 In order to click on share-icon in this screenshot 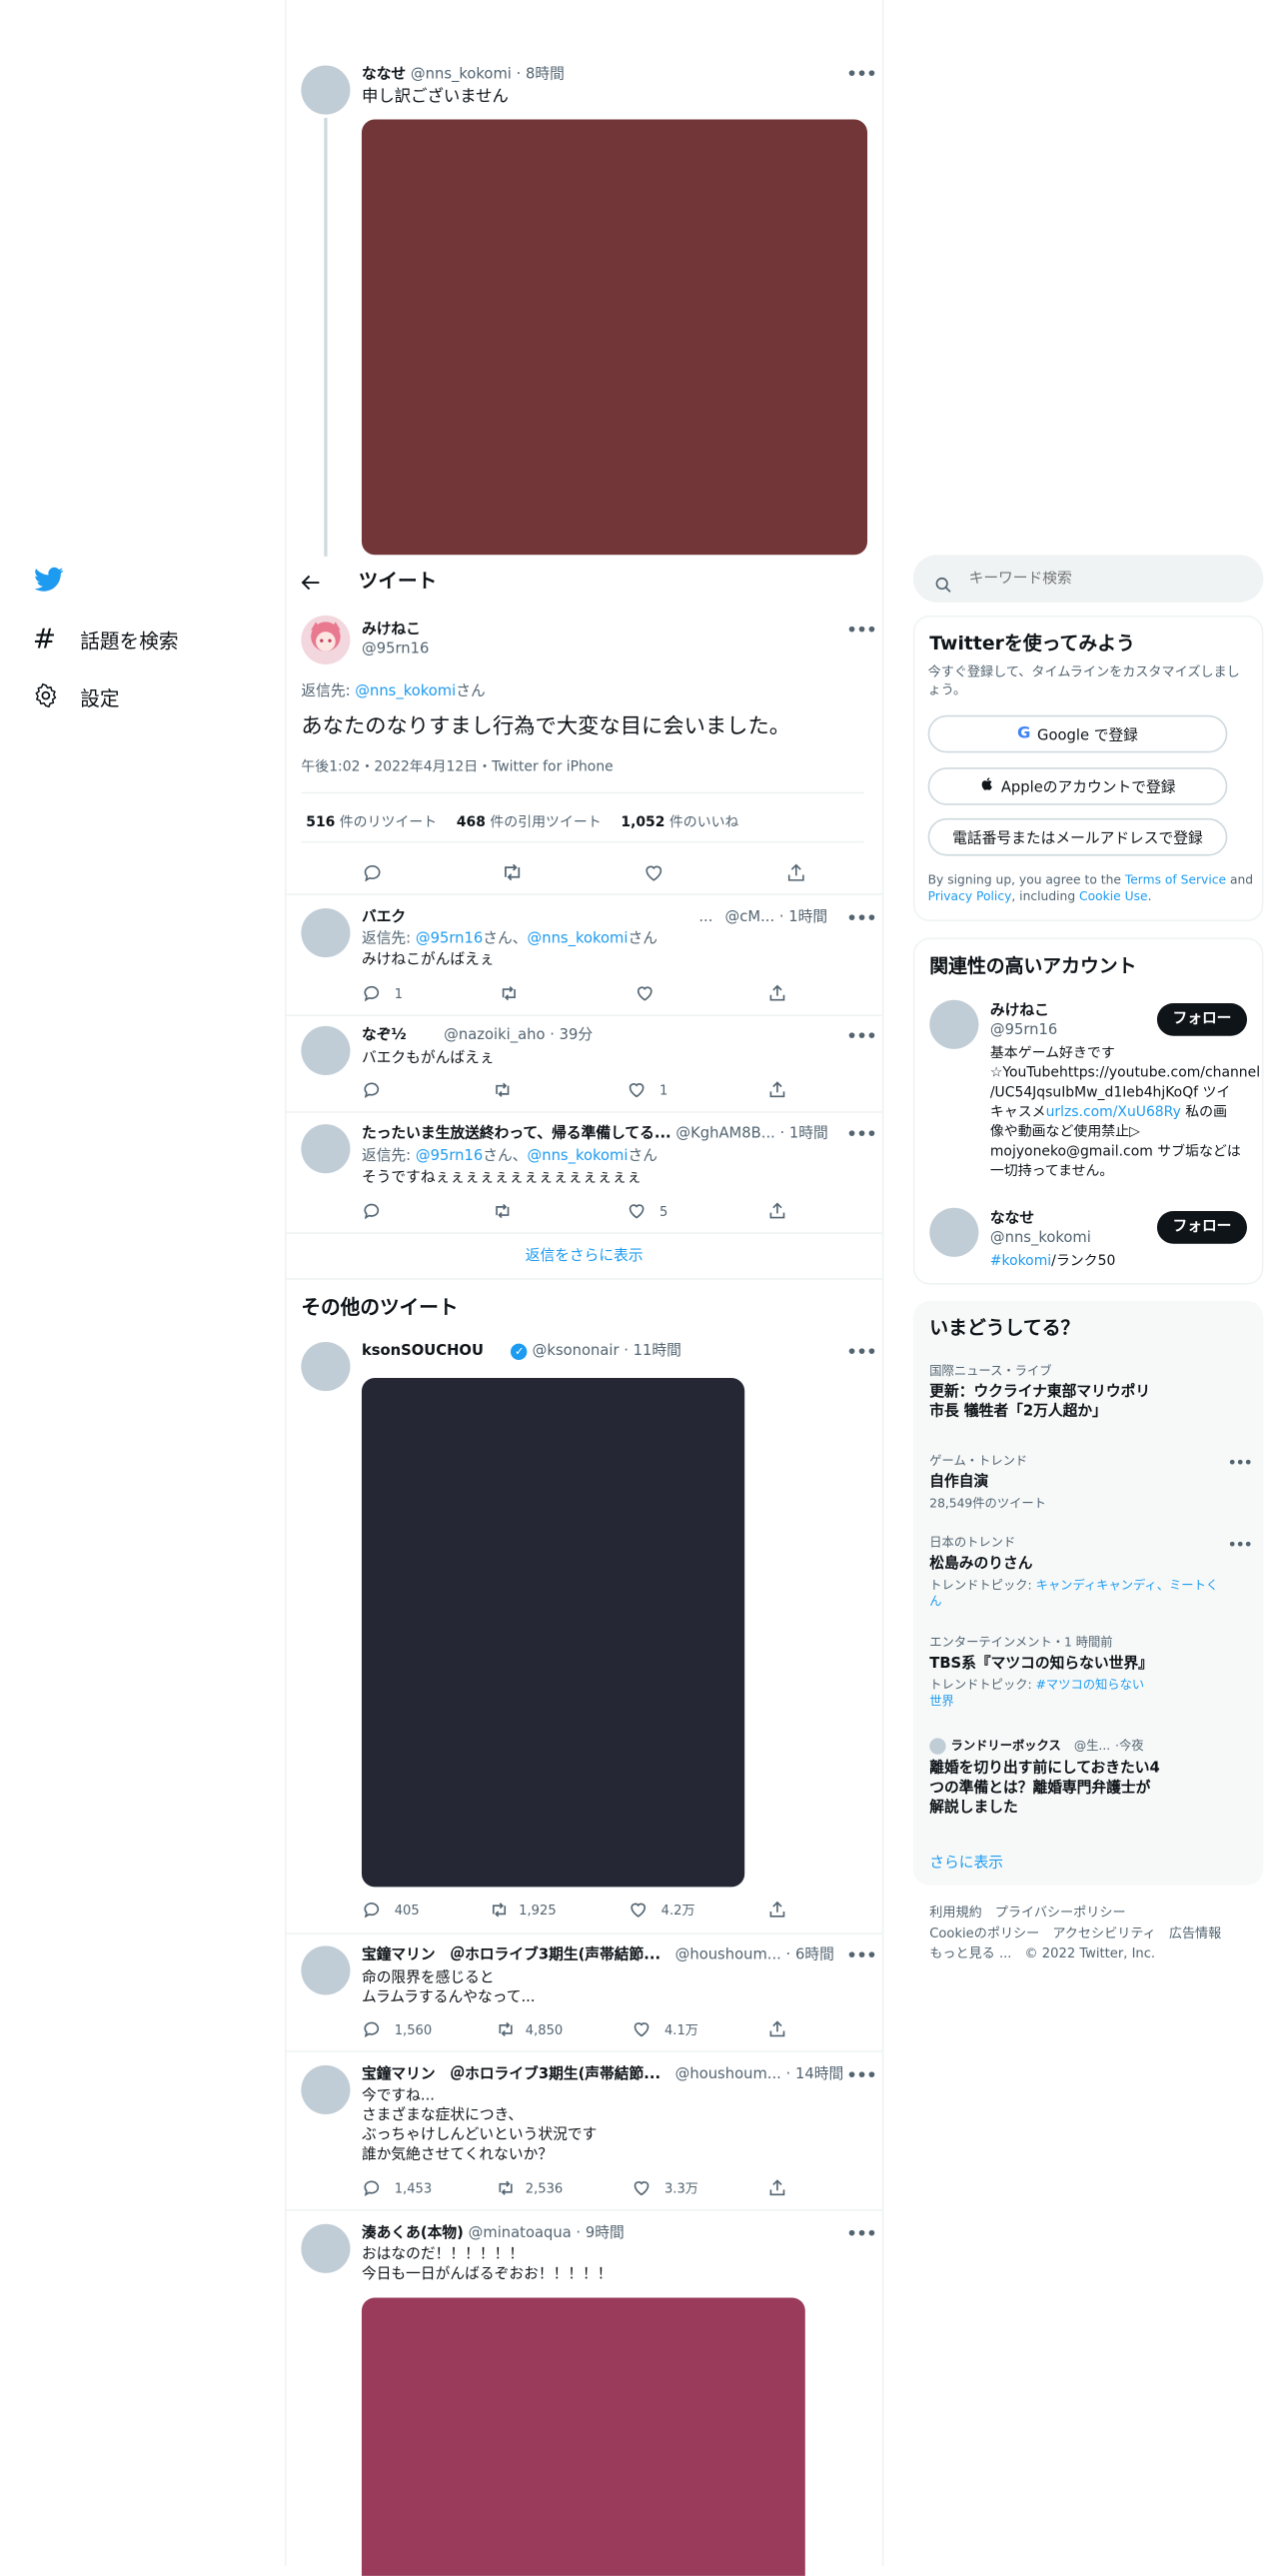, I will do `click(795, 874)`.